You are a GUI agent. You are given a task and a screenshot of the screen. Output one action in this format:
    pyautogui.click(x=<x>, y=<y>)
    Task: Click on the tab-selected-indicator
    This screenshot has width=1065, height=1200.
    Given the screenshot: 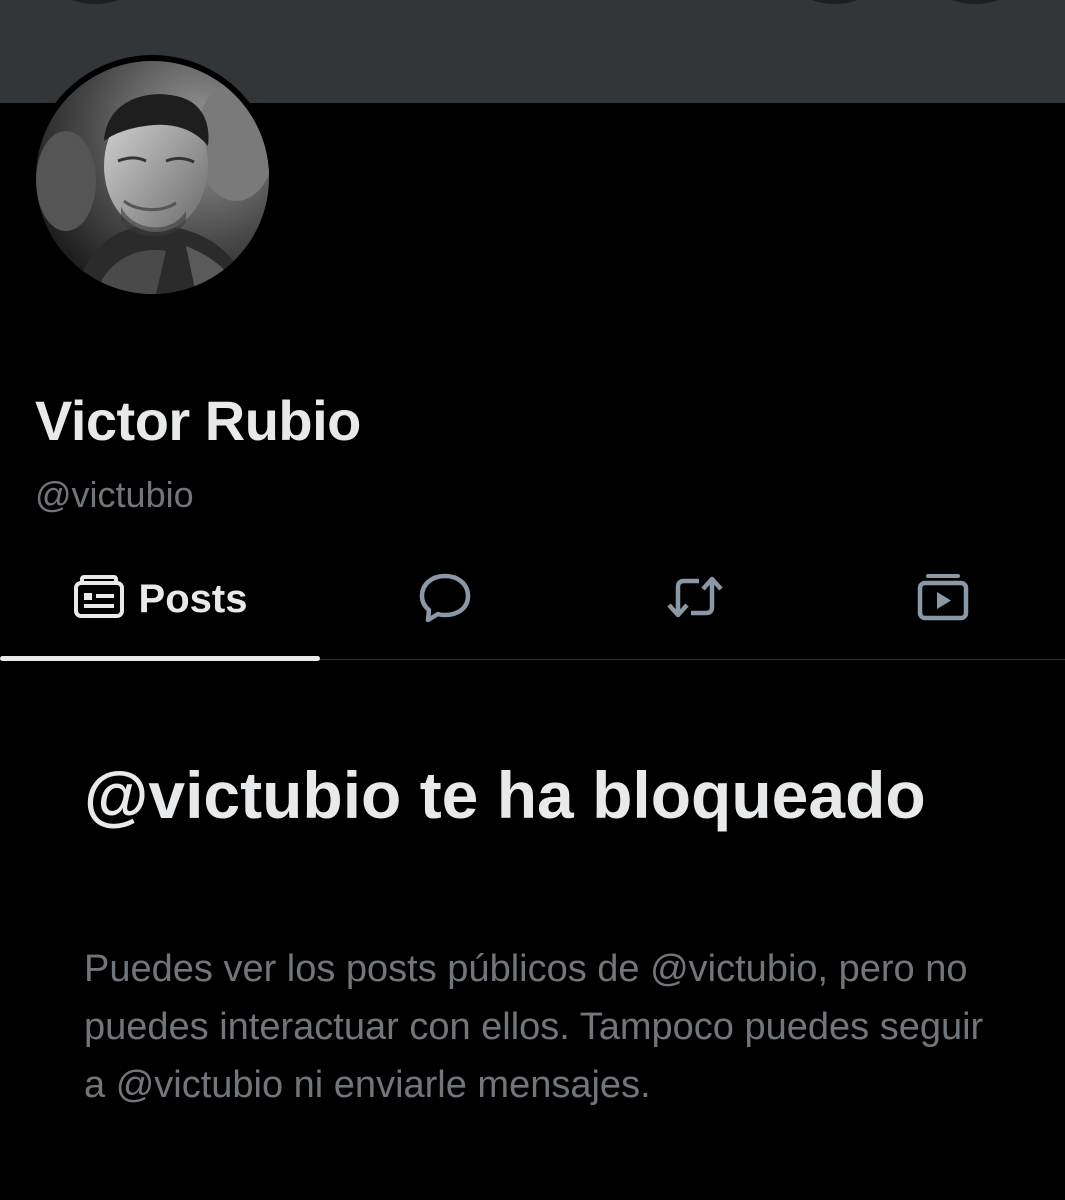 What is the action you would take?
    pyautogui.click(x=160, y=658)
    